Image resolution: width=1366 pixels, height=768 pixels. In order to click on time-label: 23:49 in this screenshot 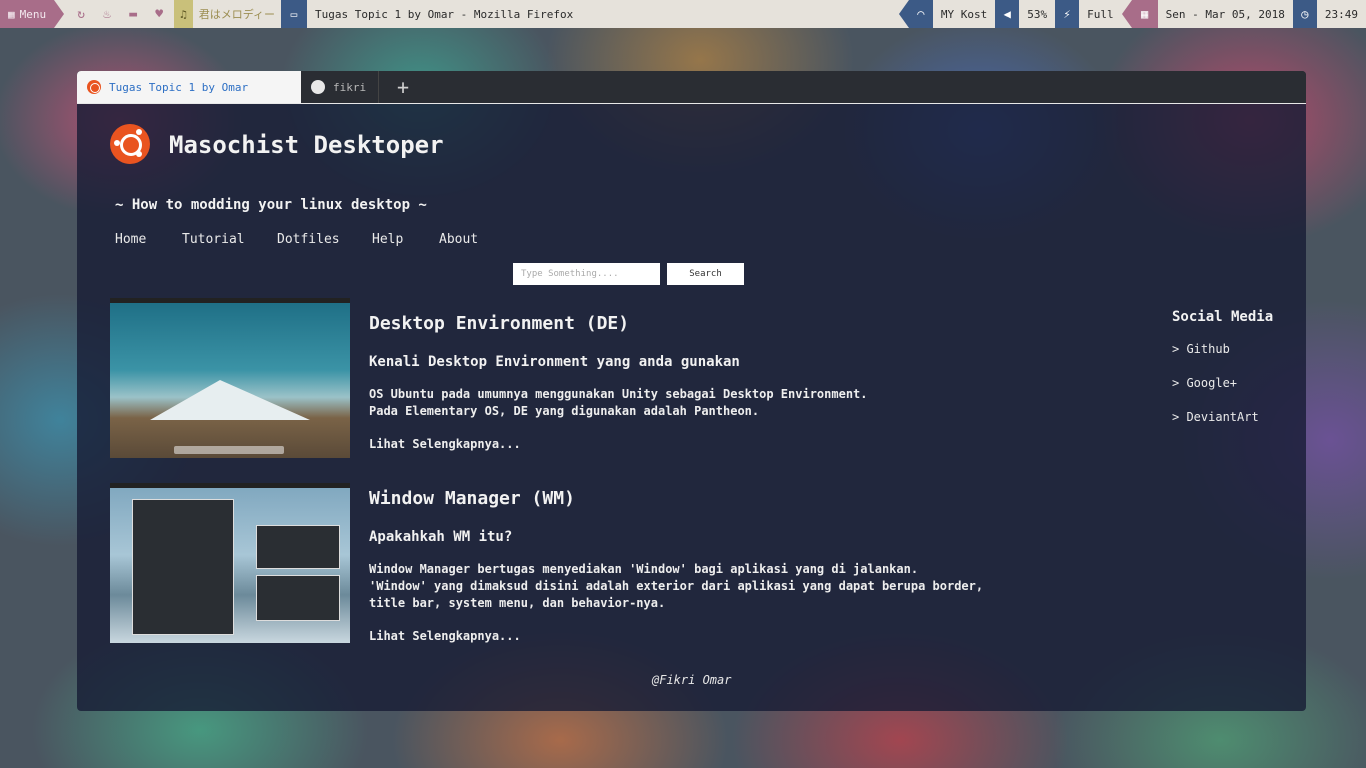, I will do `click(1341, 14)`.